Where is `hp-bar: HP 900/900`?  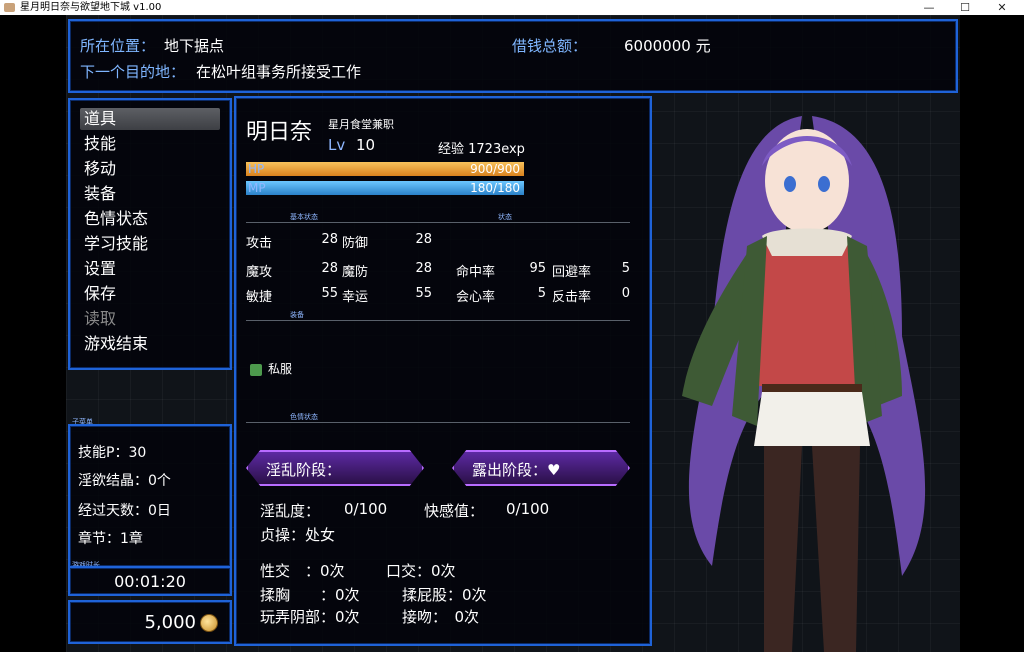 hp-bar: HP 900/900 is located at coordinates (385, 169).